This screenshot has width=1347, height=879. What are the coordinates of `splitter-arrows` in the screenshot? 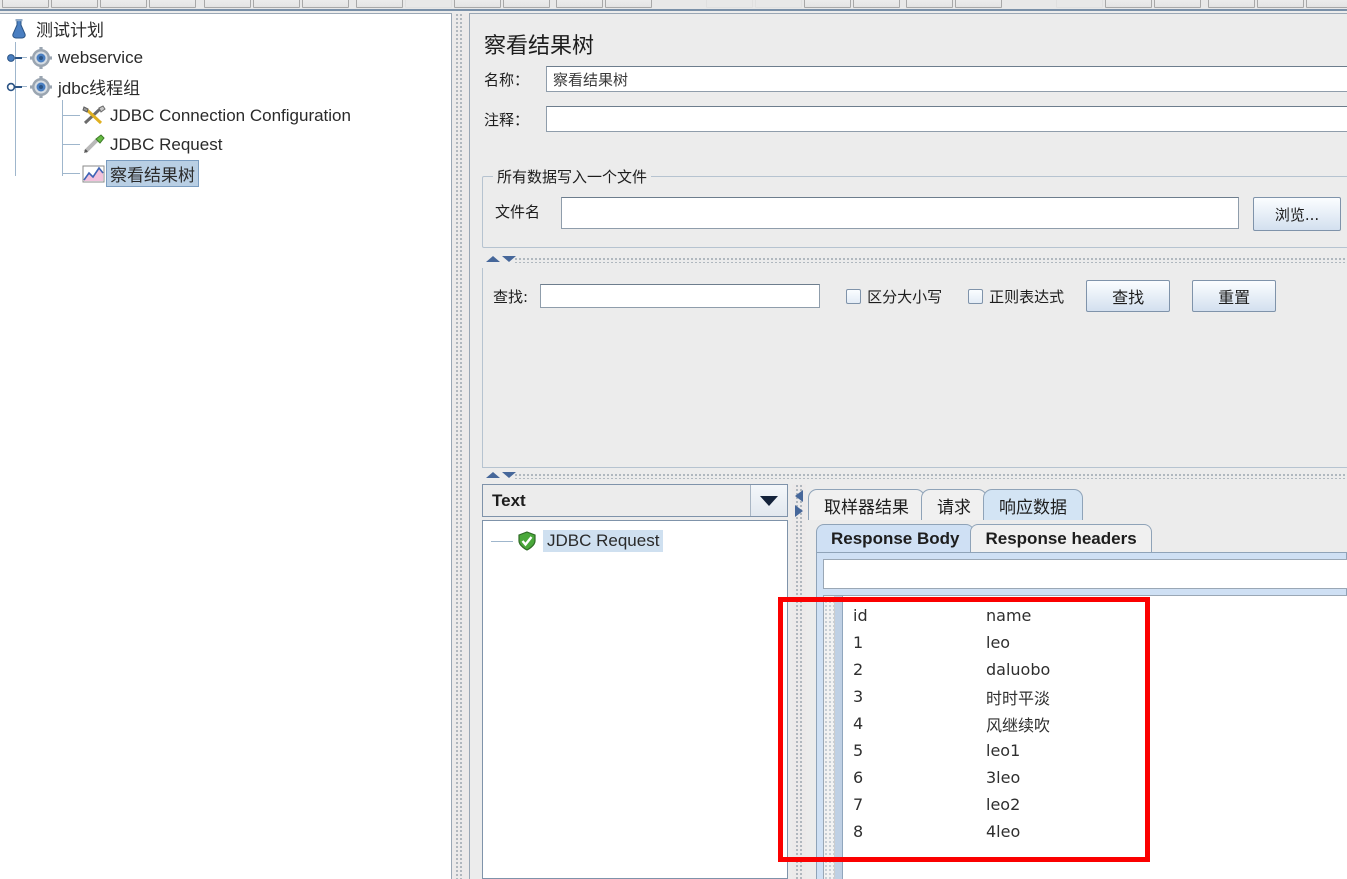 It's located at (799, 505).